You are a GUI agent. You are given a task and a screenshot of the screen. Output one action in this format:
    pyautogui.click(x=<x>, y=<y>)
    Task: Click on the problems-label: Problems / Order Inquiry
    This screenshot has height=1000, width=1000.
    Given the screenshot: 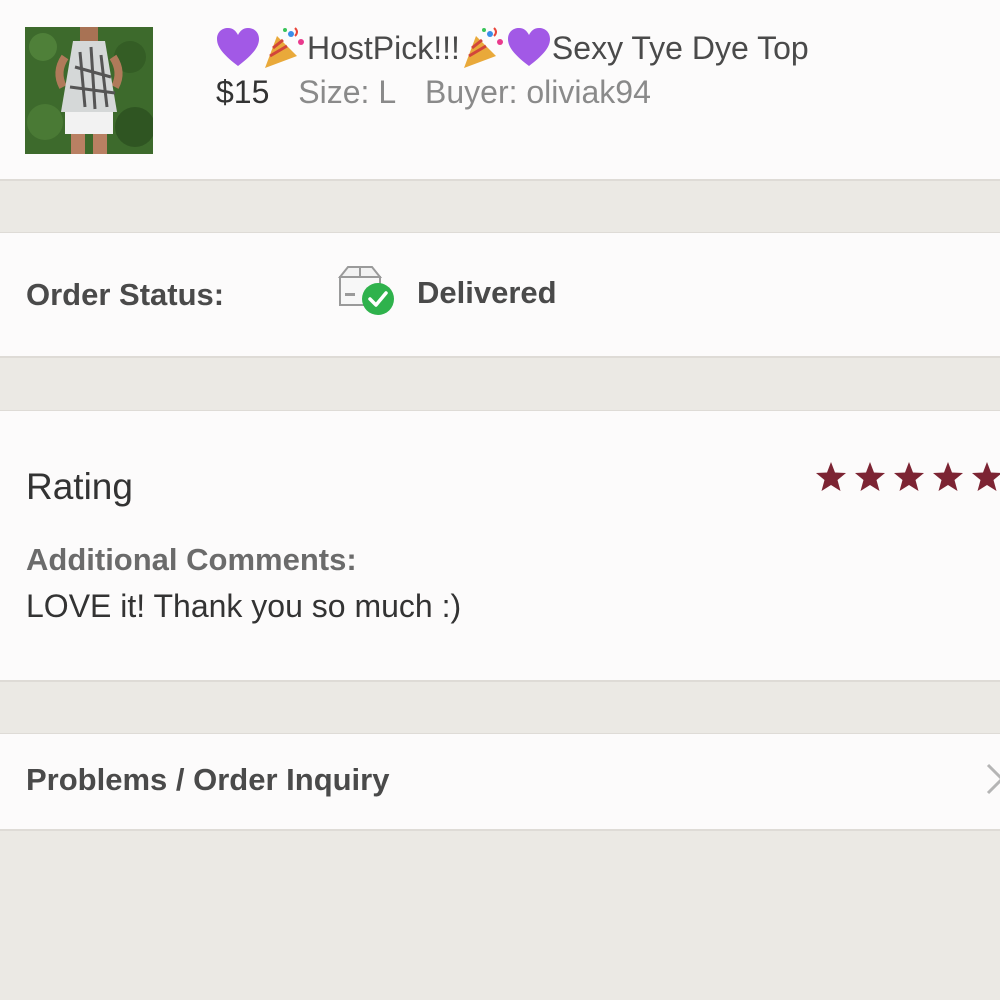 What is the action you would take?
    pyautogui.click(x=208, y=779)
    